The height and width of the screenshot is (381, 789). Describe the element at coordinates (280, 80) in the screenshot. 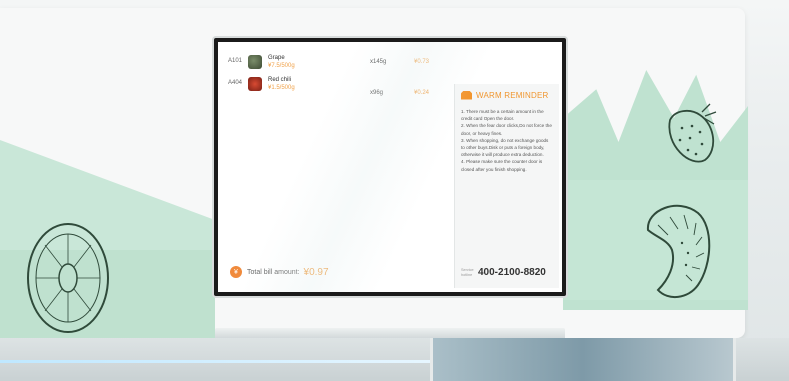

I see `item-name: Red chili` at that location.